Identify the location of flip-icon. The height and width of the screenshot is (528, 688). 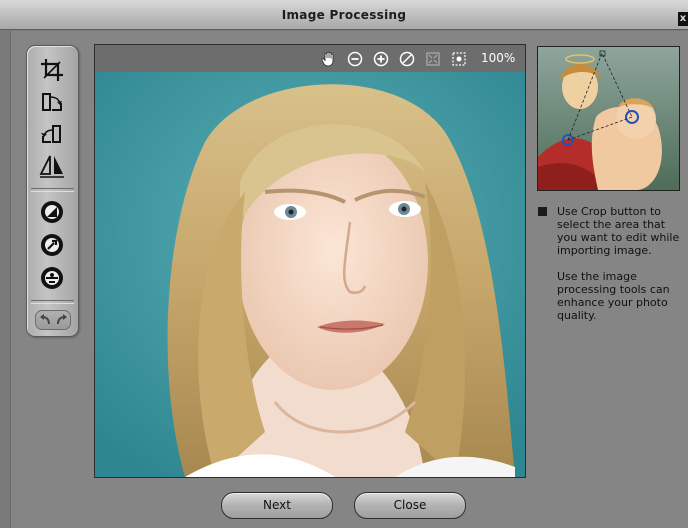
(52, 166).